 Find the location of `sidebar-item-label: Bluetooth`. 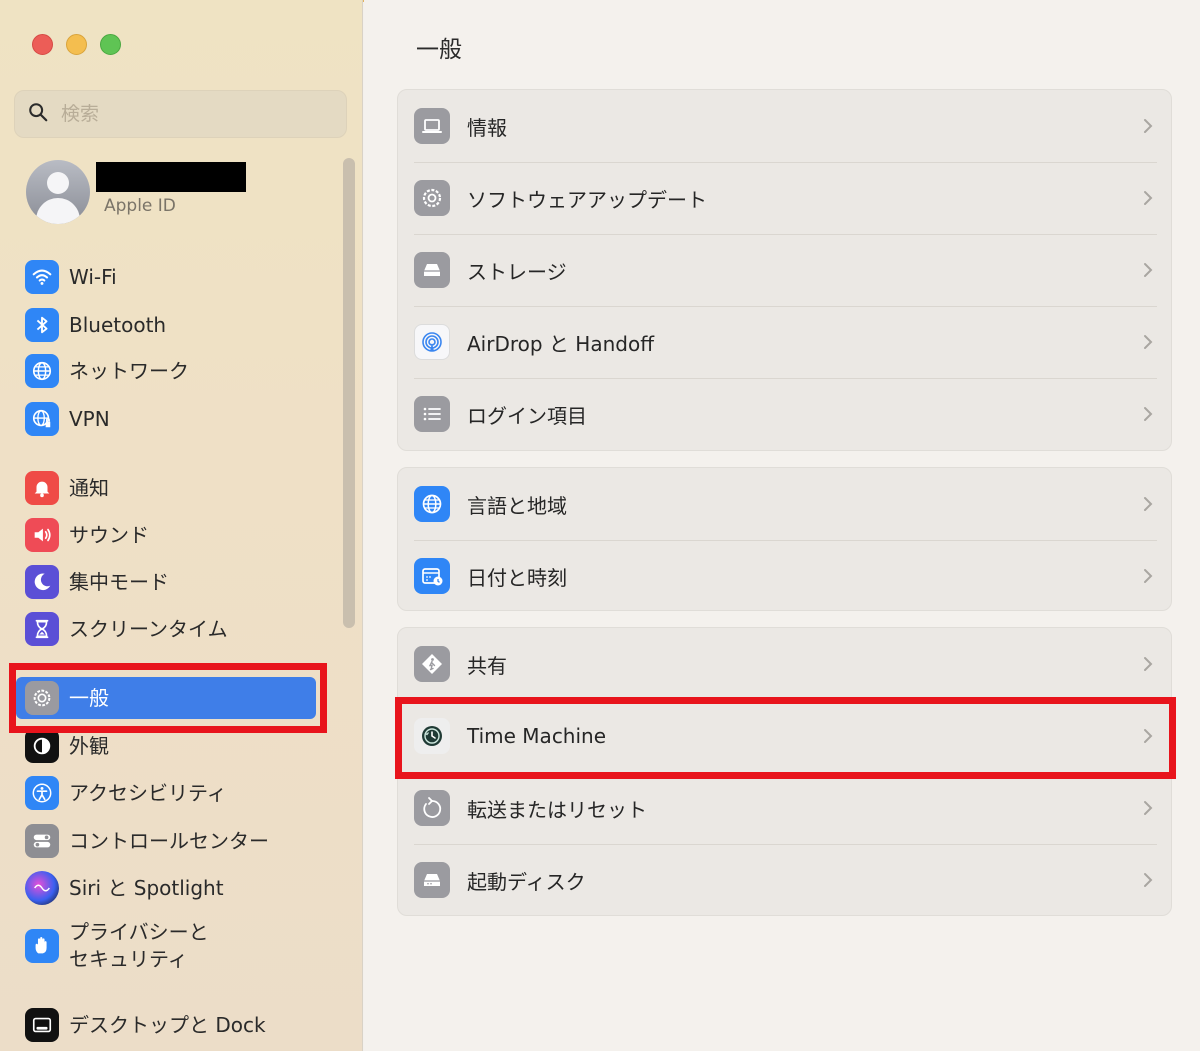

sidebar-item-label: Bluetooth is located at coordinates (118, 324).